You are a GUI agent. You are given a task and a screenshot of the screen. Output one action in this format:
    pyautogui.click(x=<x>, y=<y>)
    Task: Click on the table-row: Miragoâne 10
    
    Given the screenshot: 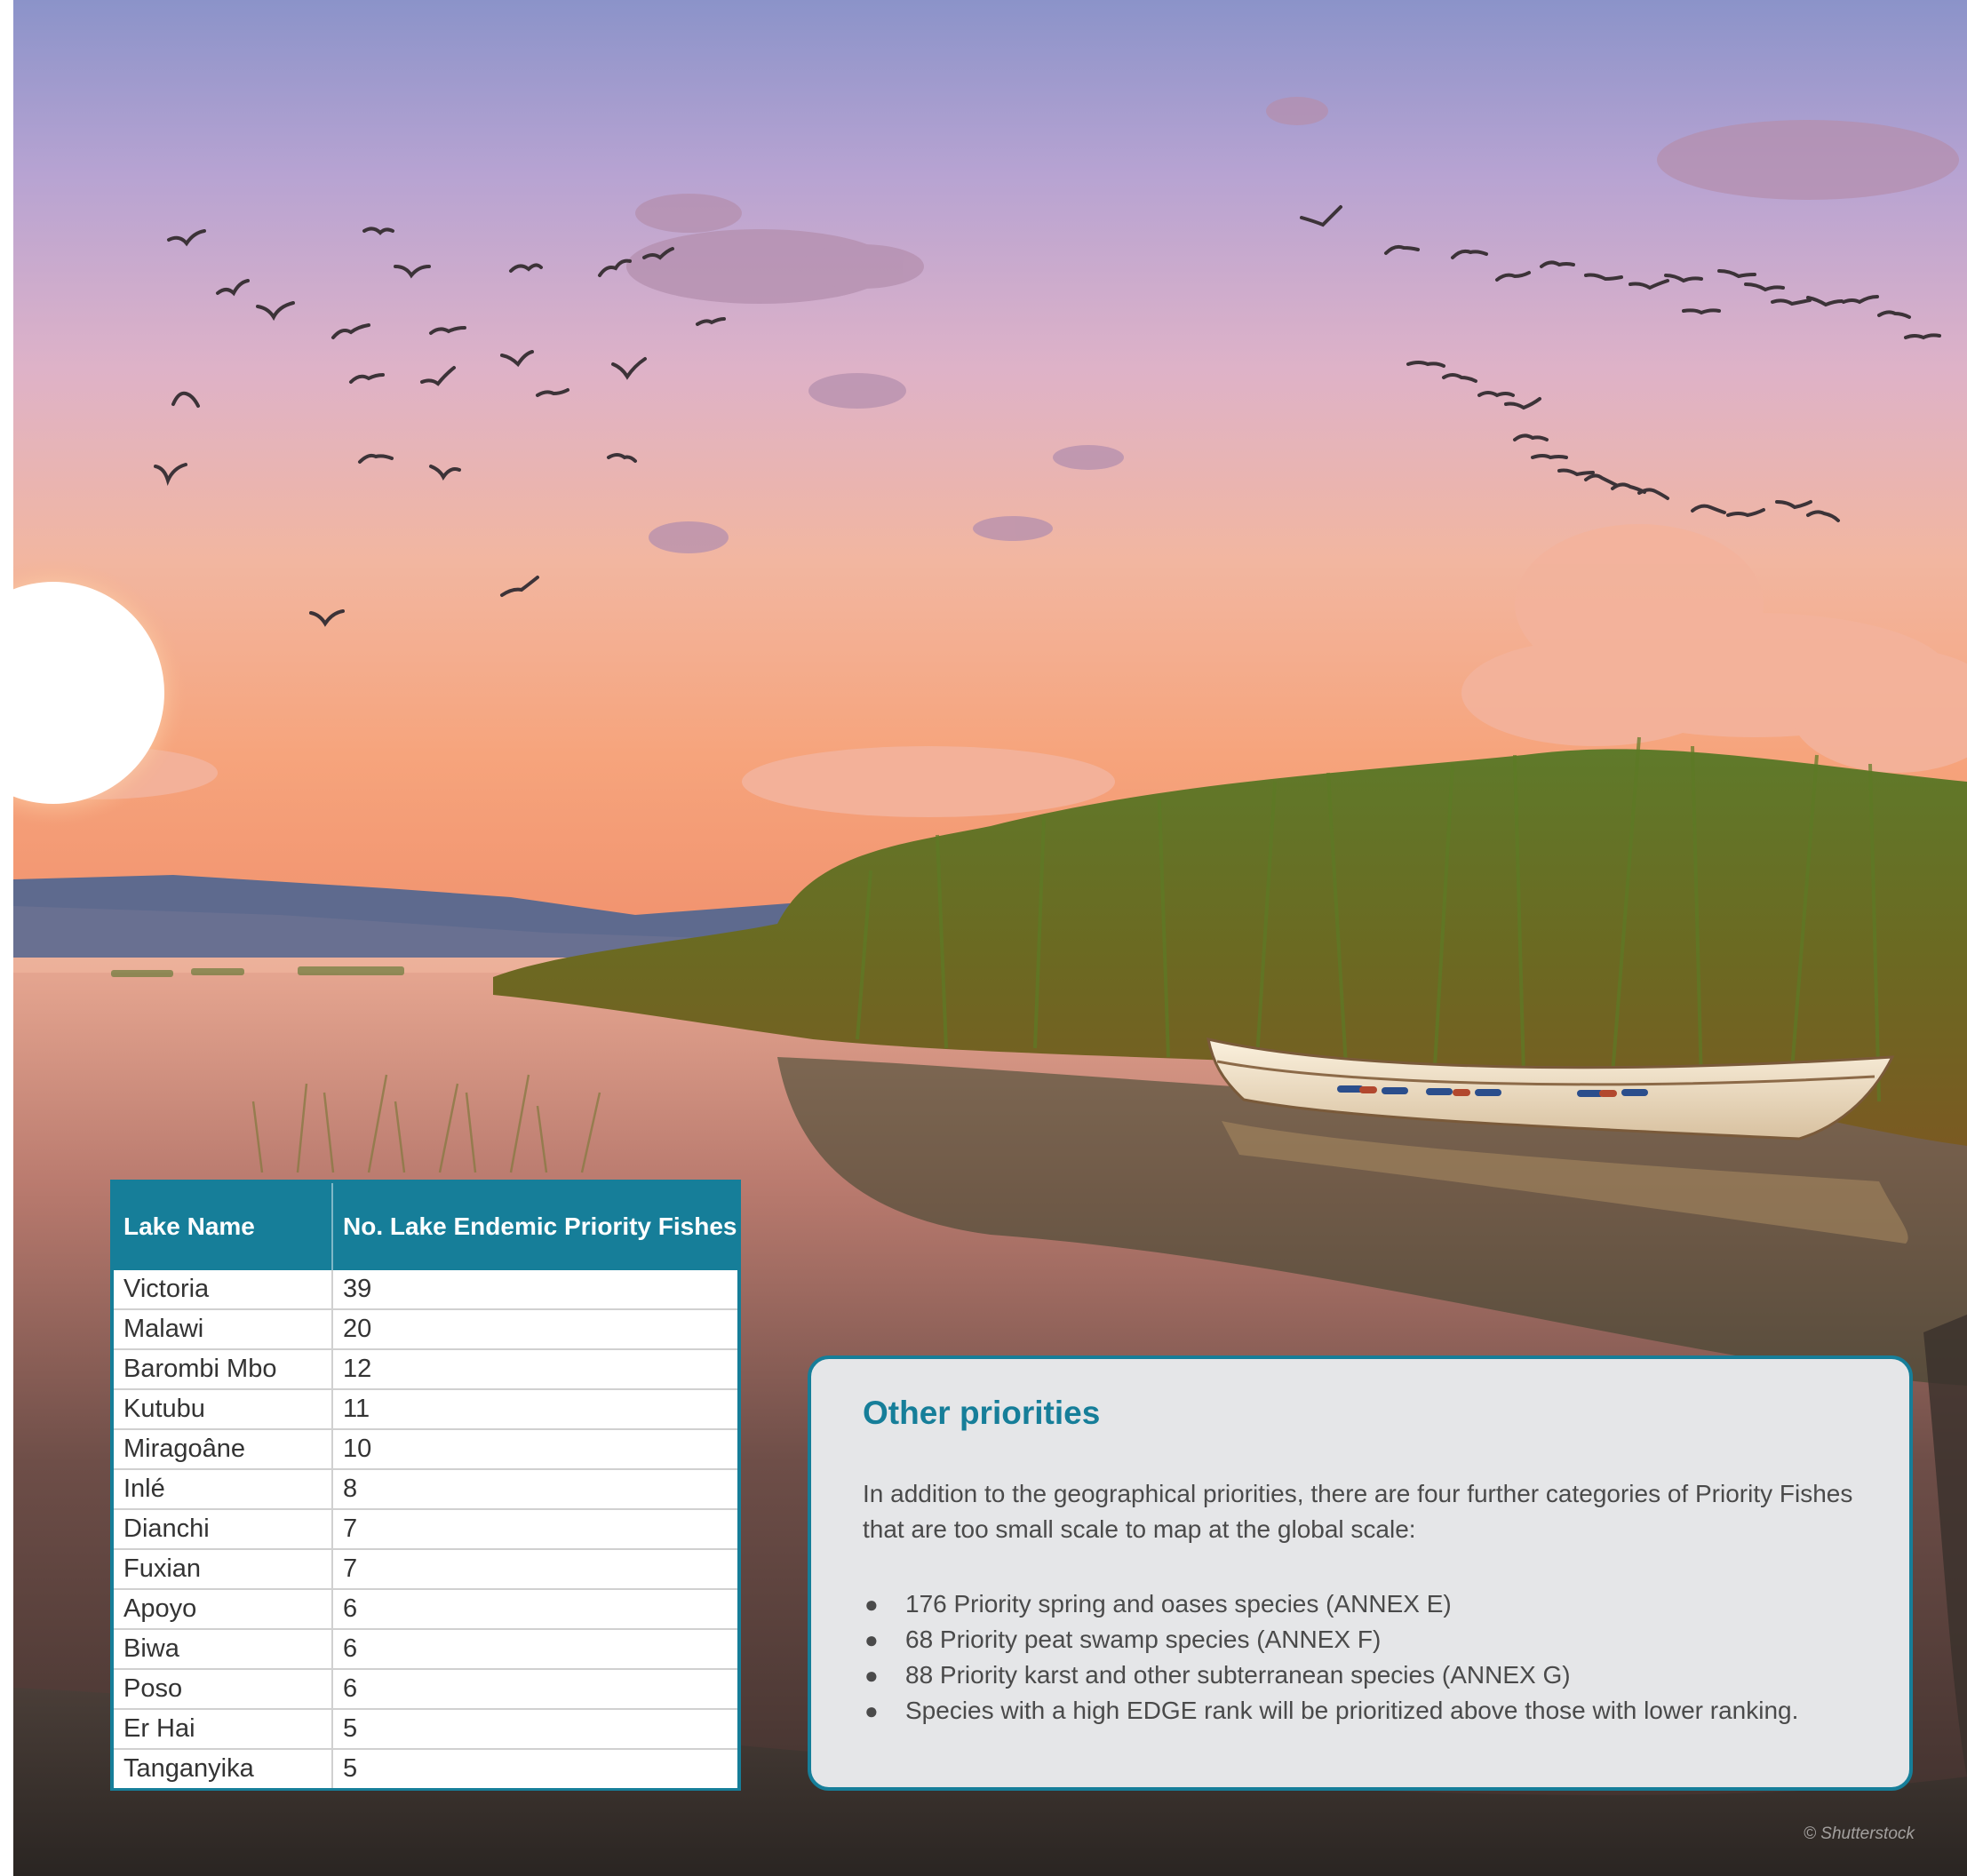 What is the action you would take?
    pyautogui.click(x=426, y=1449)
    